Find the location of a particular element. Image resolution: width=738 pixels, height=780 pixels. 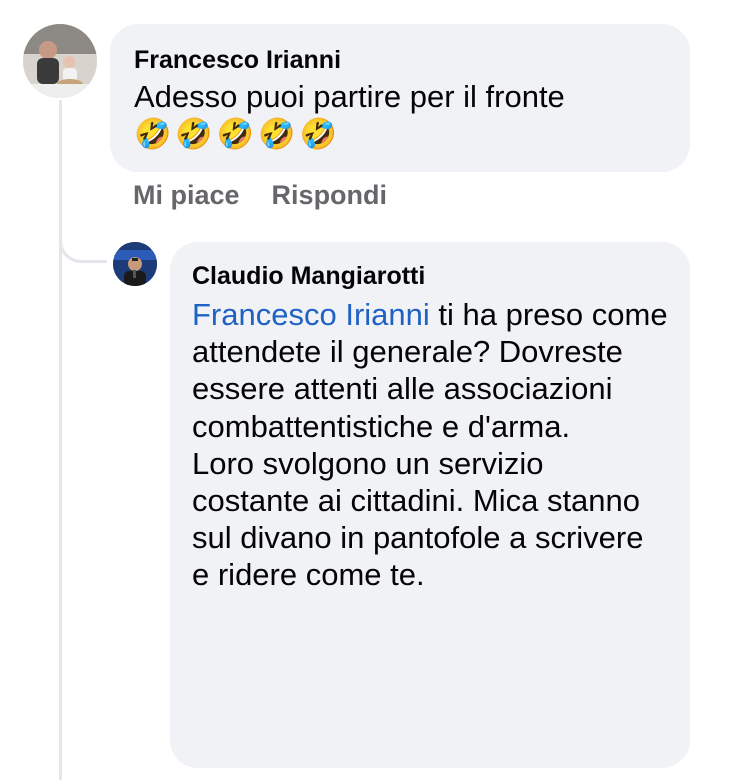

like-button: Mi piace is located at coordinates (186, 195).